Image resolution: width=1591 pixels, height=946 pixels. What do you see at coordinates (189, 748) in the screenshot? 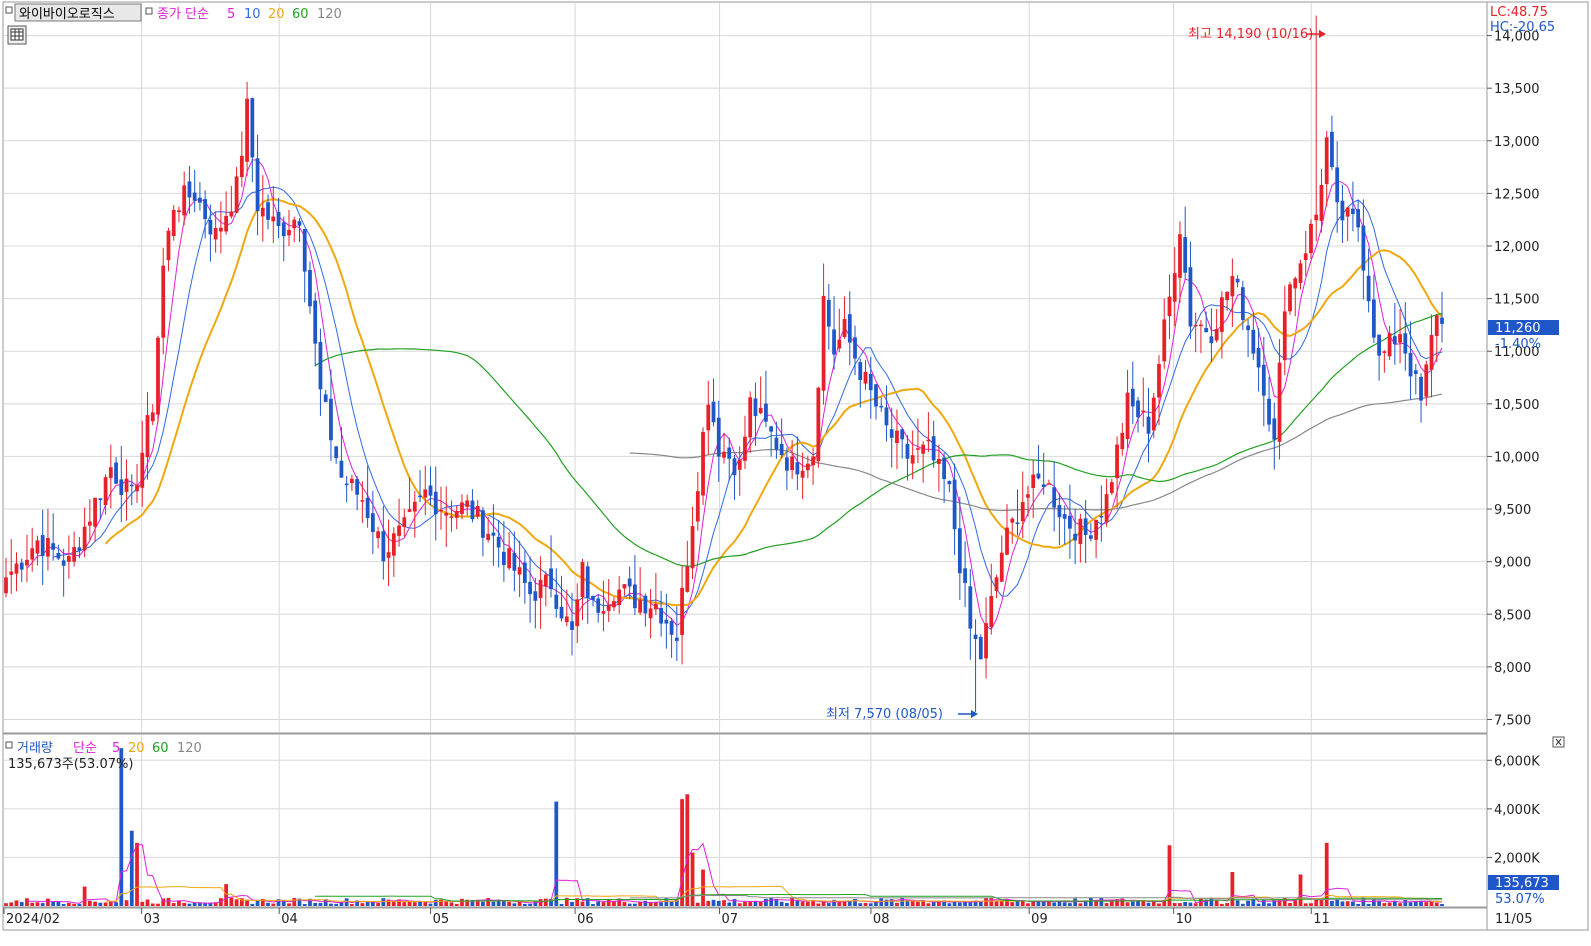
I see `vol-ma-period-120: 120` at bounding box center [189, 748].